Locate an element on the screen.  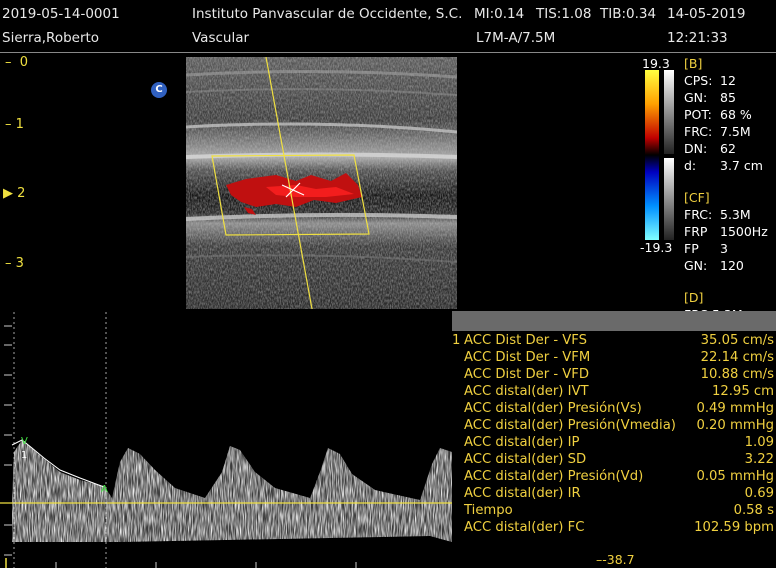
cf-params-title: [CF] is located at coordinates (697, 197).